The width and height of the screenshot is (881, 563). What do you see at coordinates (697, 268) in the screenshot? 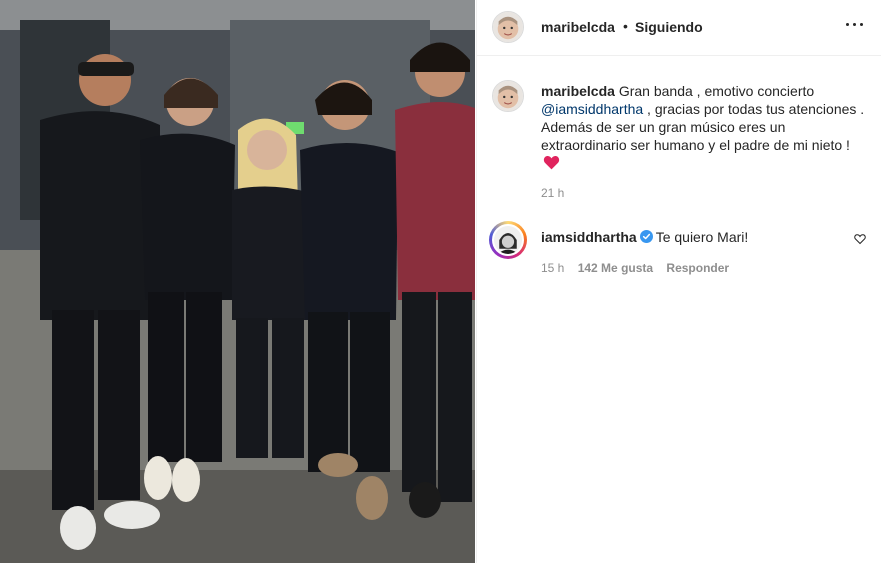
I see `reply-button: Responder` at bounding box center [697, 268].